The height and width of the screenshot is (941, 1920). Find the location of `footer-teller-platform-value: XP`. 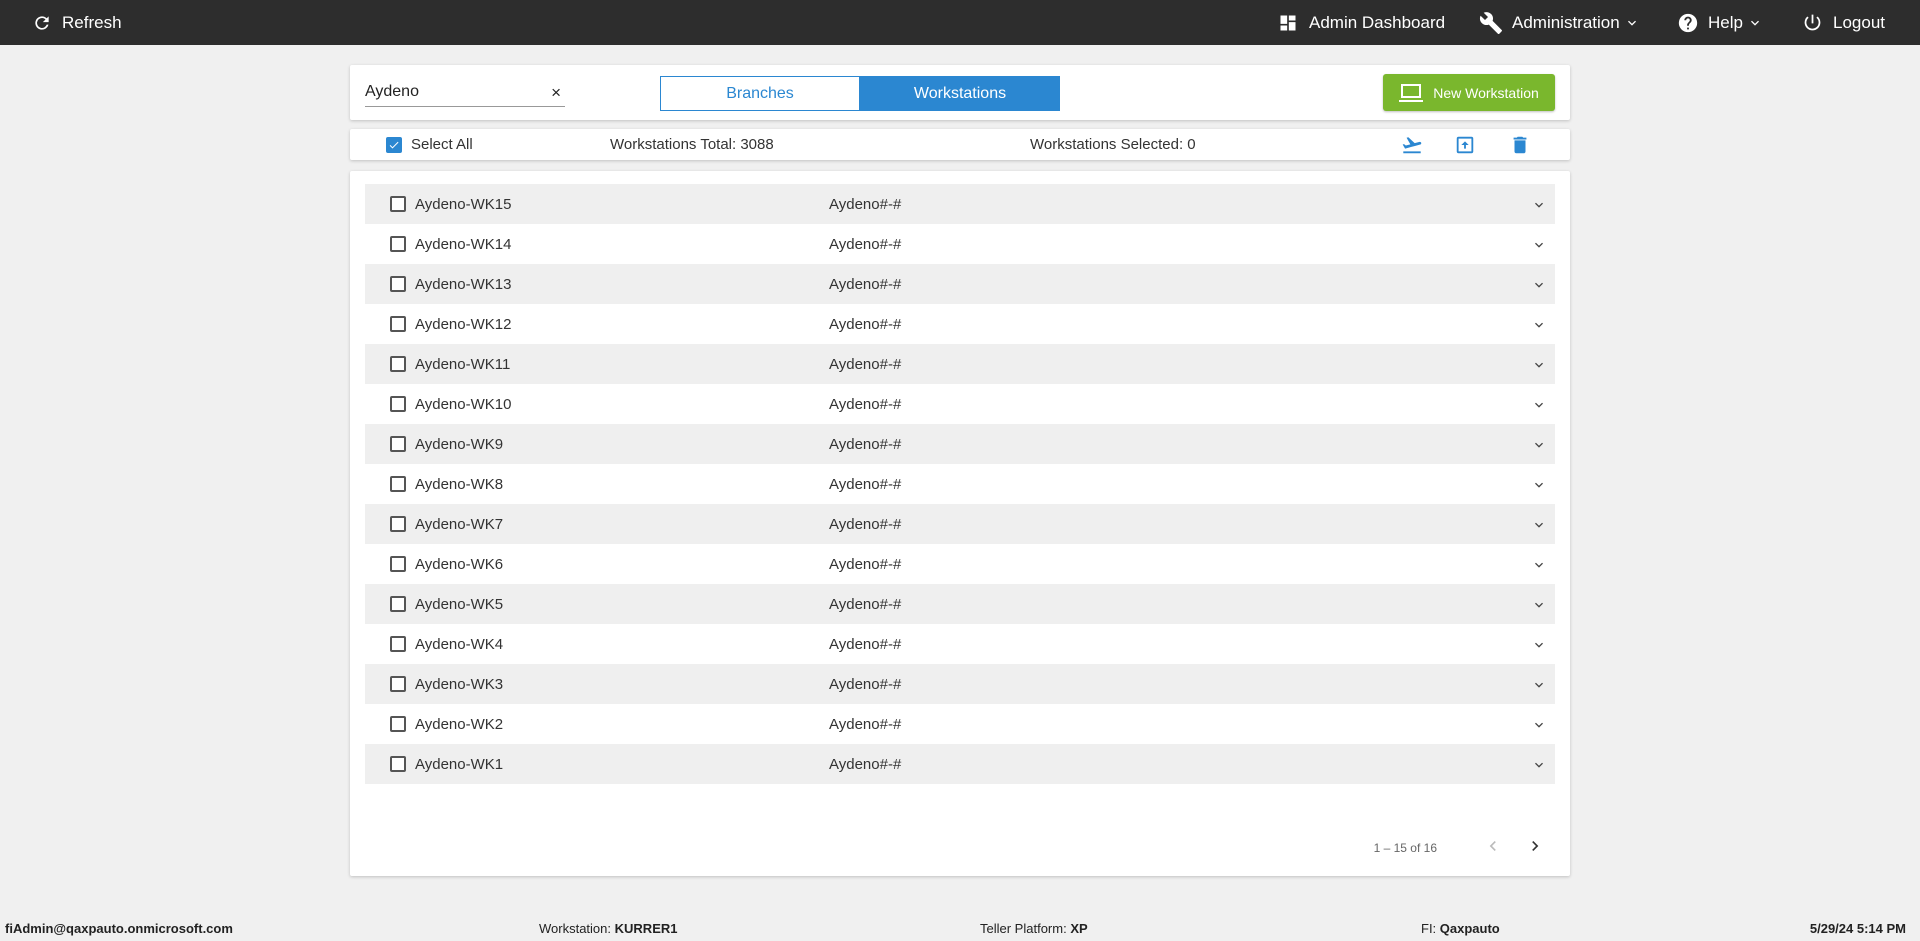

footer-teller-platform-value: XP is located at coordinates (1079, 928).